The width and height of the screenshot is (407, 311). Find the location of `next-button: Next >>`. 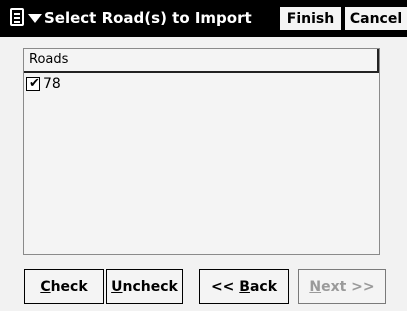

next-button: Next >> is located at coordinates (342, 286).